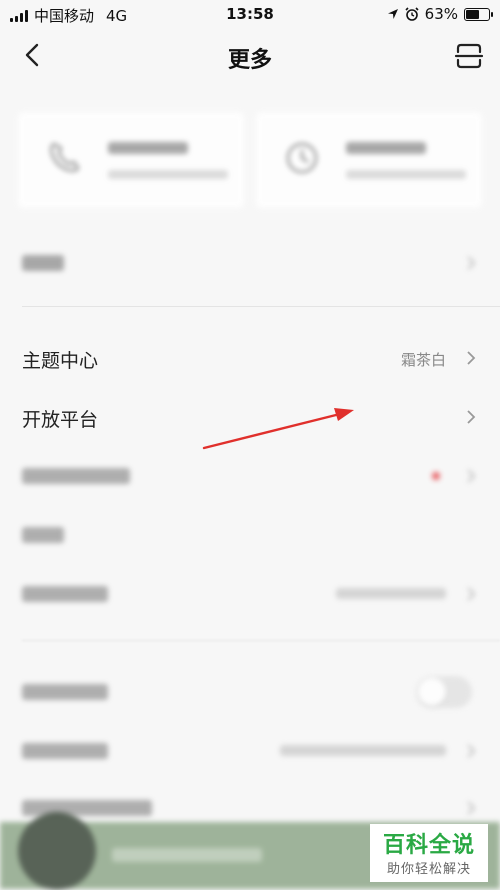  What do you see at coordinates (469, 56) in the screenshot?
I see `scan-icon` at bounding box center [469, 56].